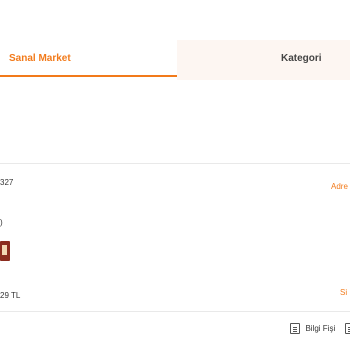  Describe the element at coordinates (7, 182) in the screenshot. I see `order-code: 327` at that location.